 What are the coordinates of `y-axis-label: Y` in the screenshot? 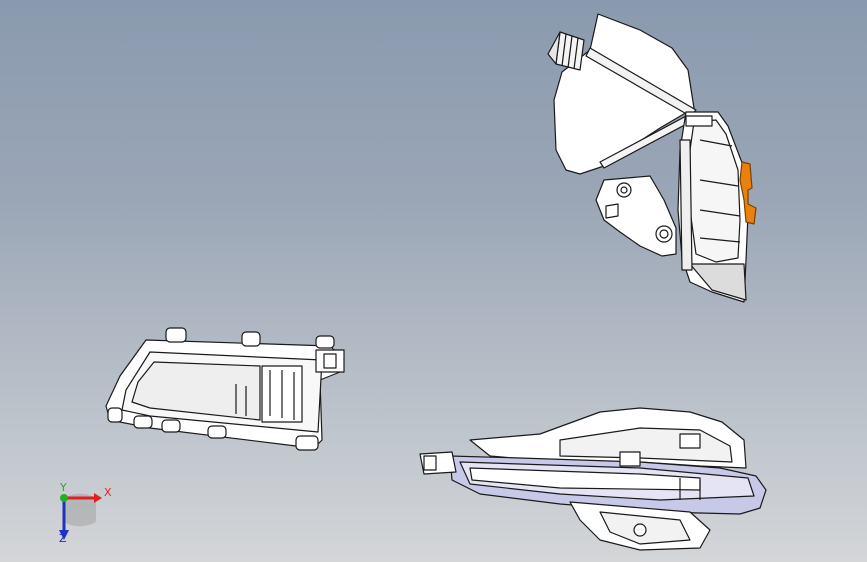 It's located at (63, 487).